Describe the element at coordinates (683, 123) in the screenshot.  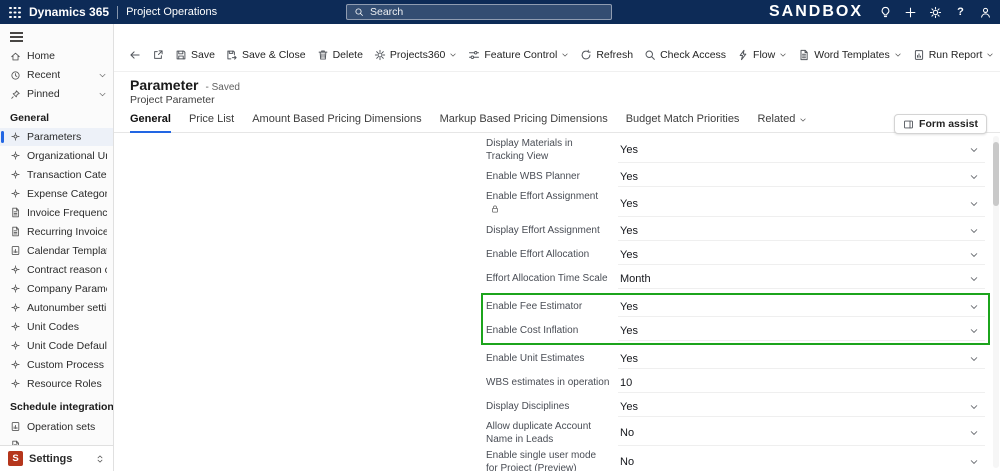
I see `tab-budget-match-priorities: Budget Match Priorities` at that location.